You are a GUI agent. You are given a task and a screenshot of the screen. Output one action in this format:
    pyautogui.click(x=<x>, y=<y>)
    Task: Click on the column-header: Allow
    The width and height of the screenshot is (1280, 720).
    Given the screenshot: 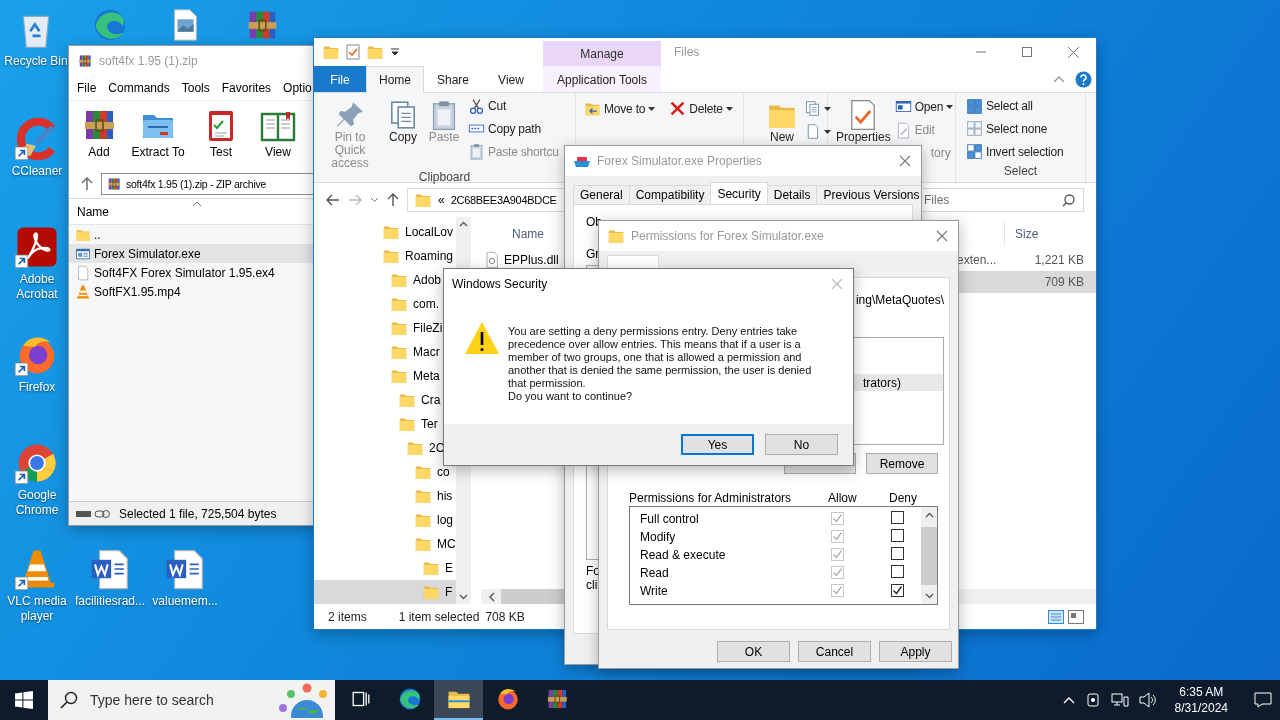 What is the action you would take?
    pyautogui.click(x=843, y=498)
    